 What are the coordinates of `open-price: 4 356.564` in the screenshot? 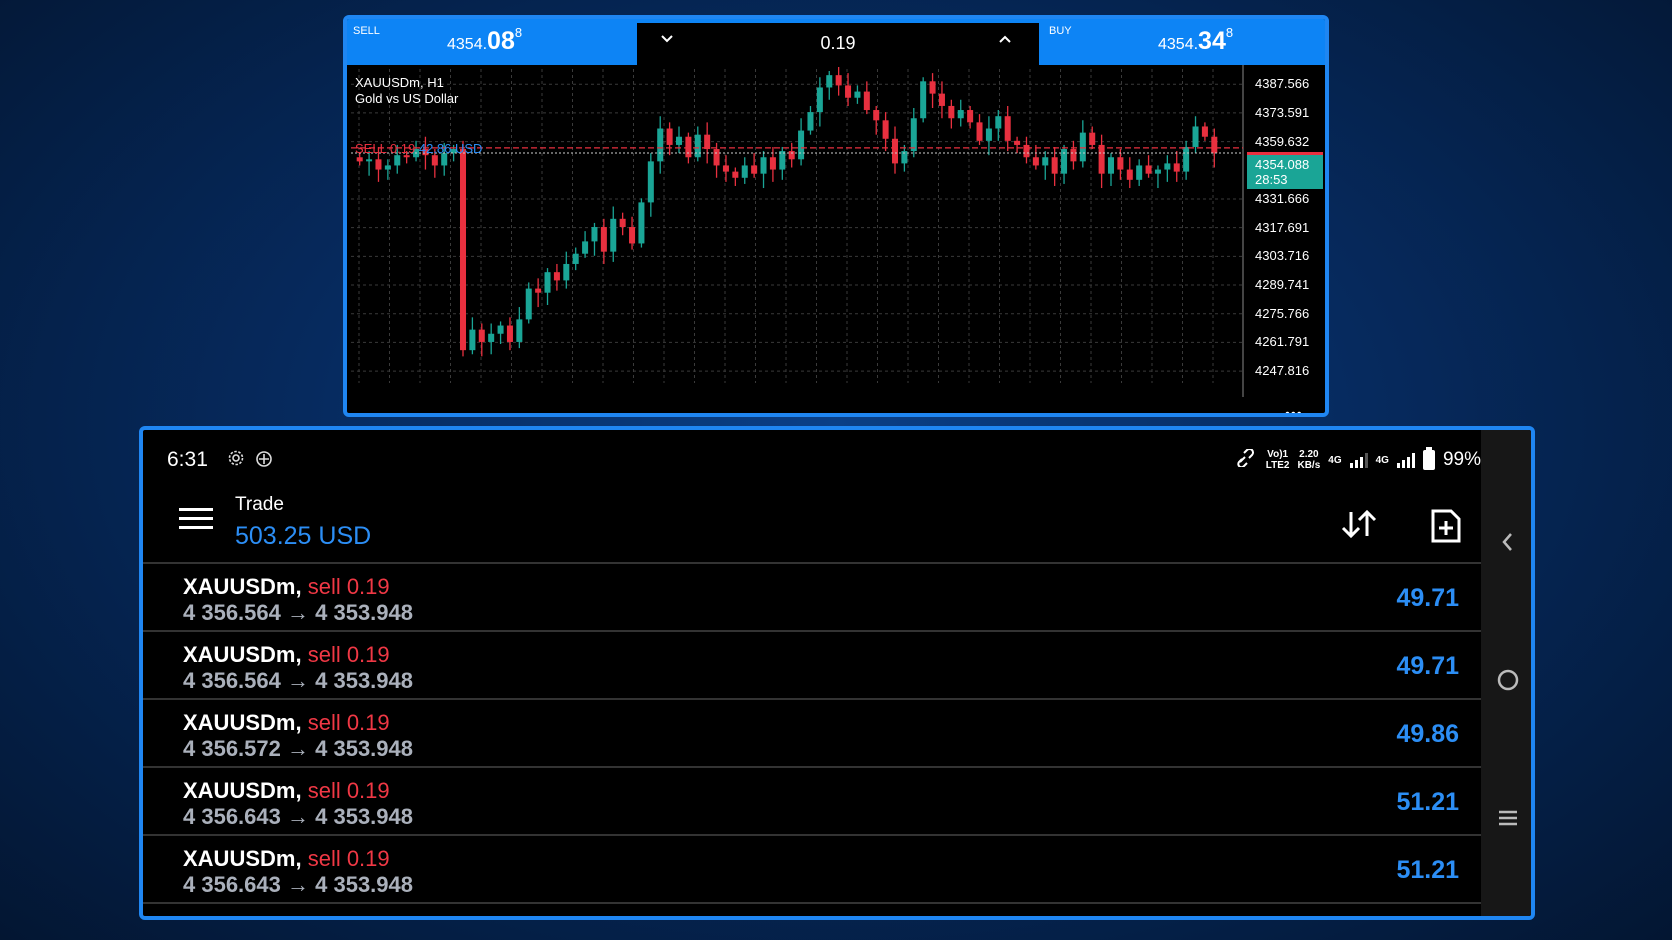 It's located at (232, 680).